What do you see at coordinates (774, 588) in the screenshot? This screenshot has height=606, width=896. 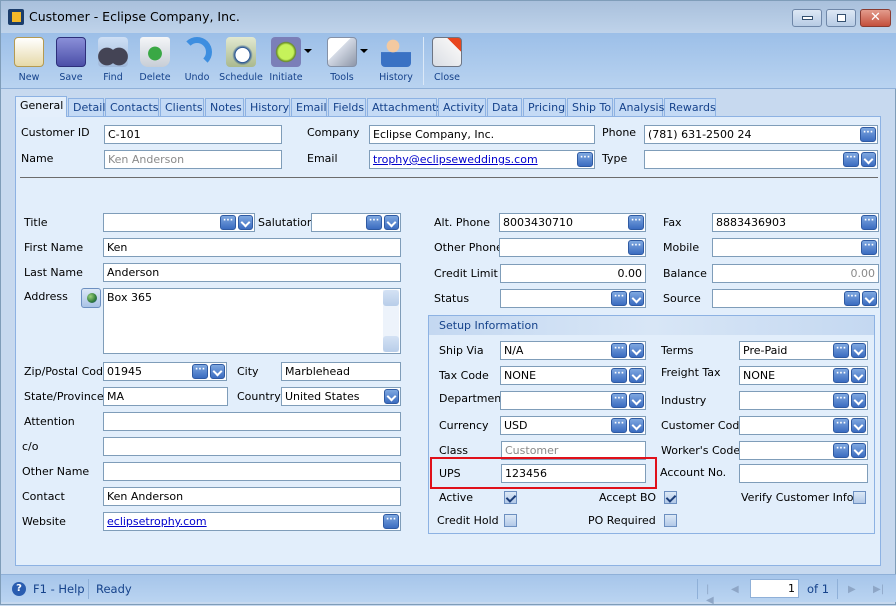 I see `page-number-field: 1` at bounding box center [774, 588].